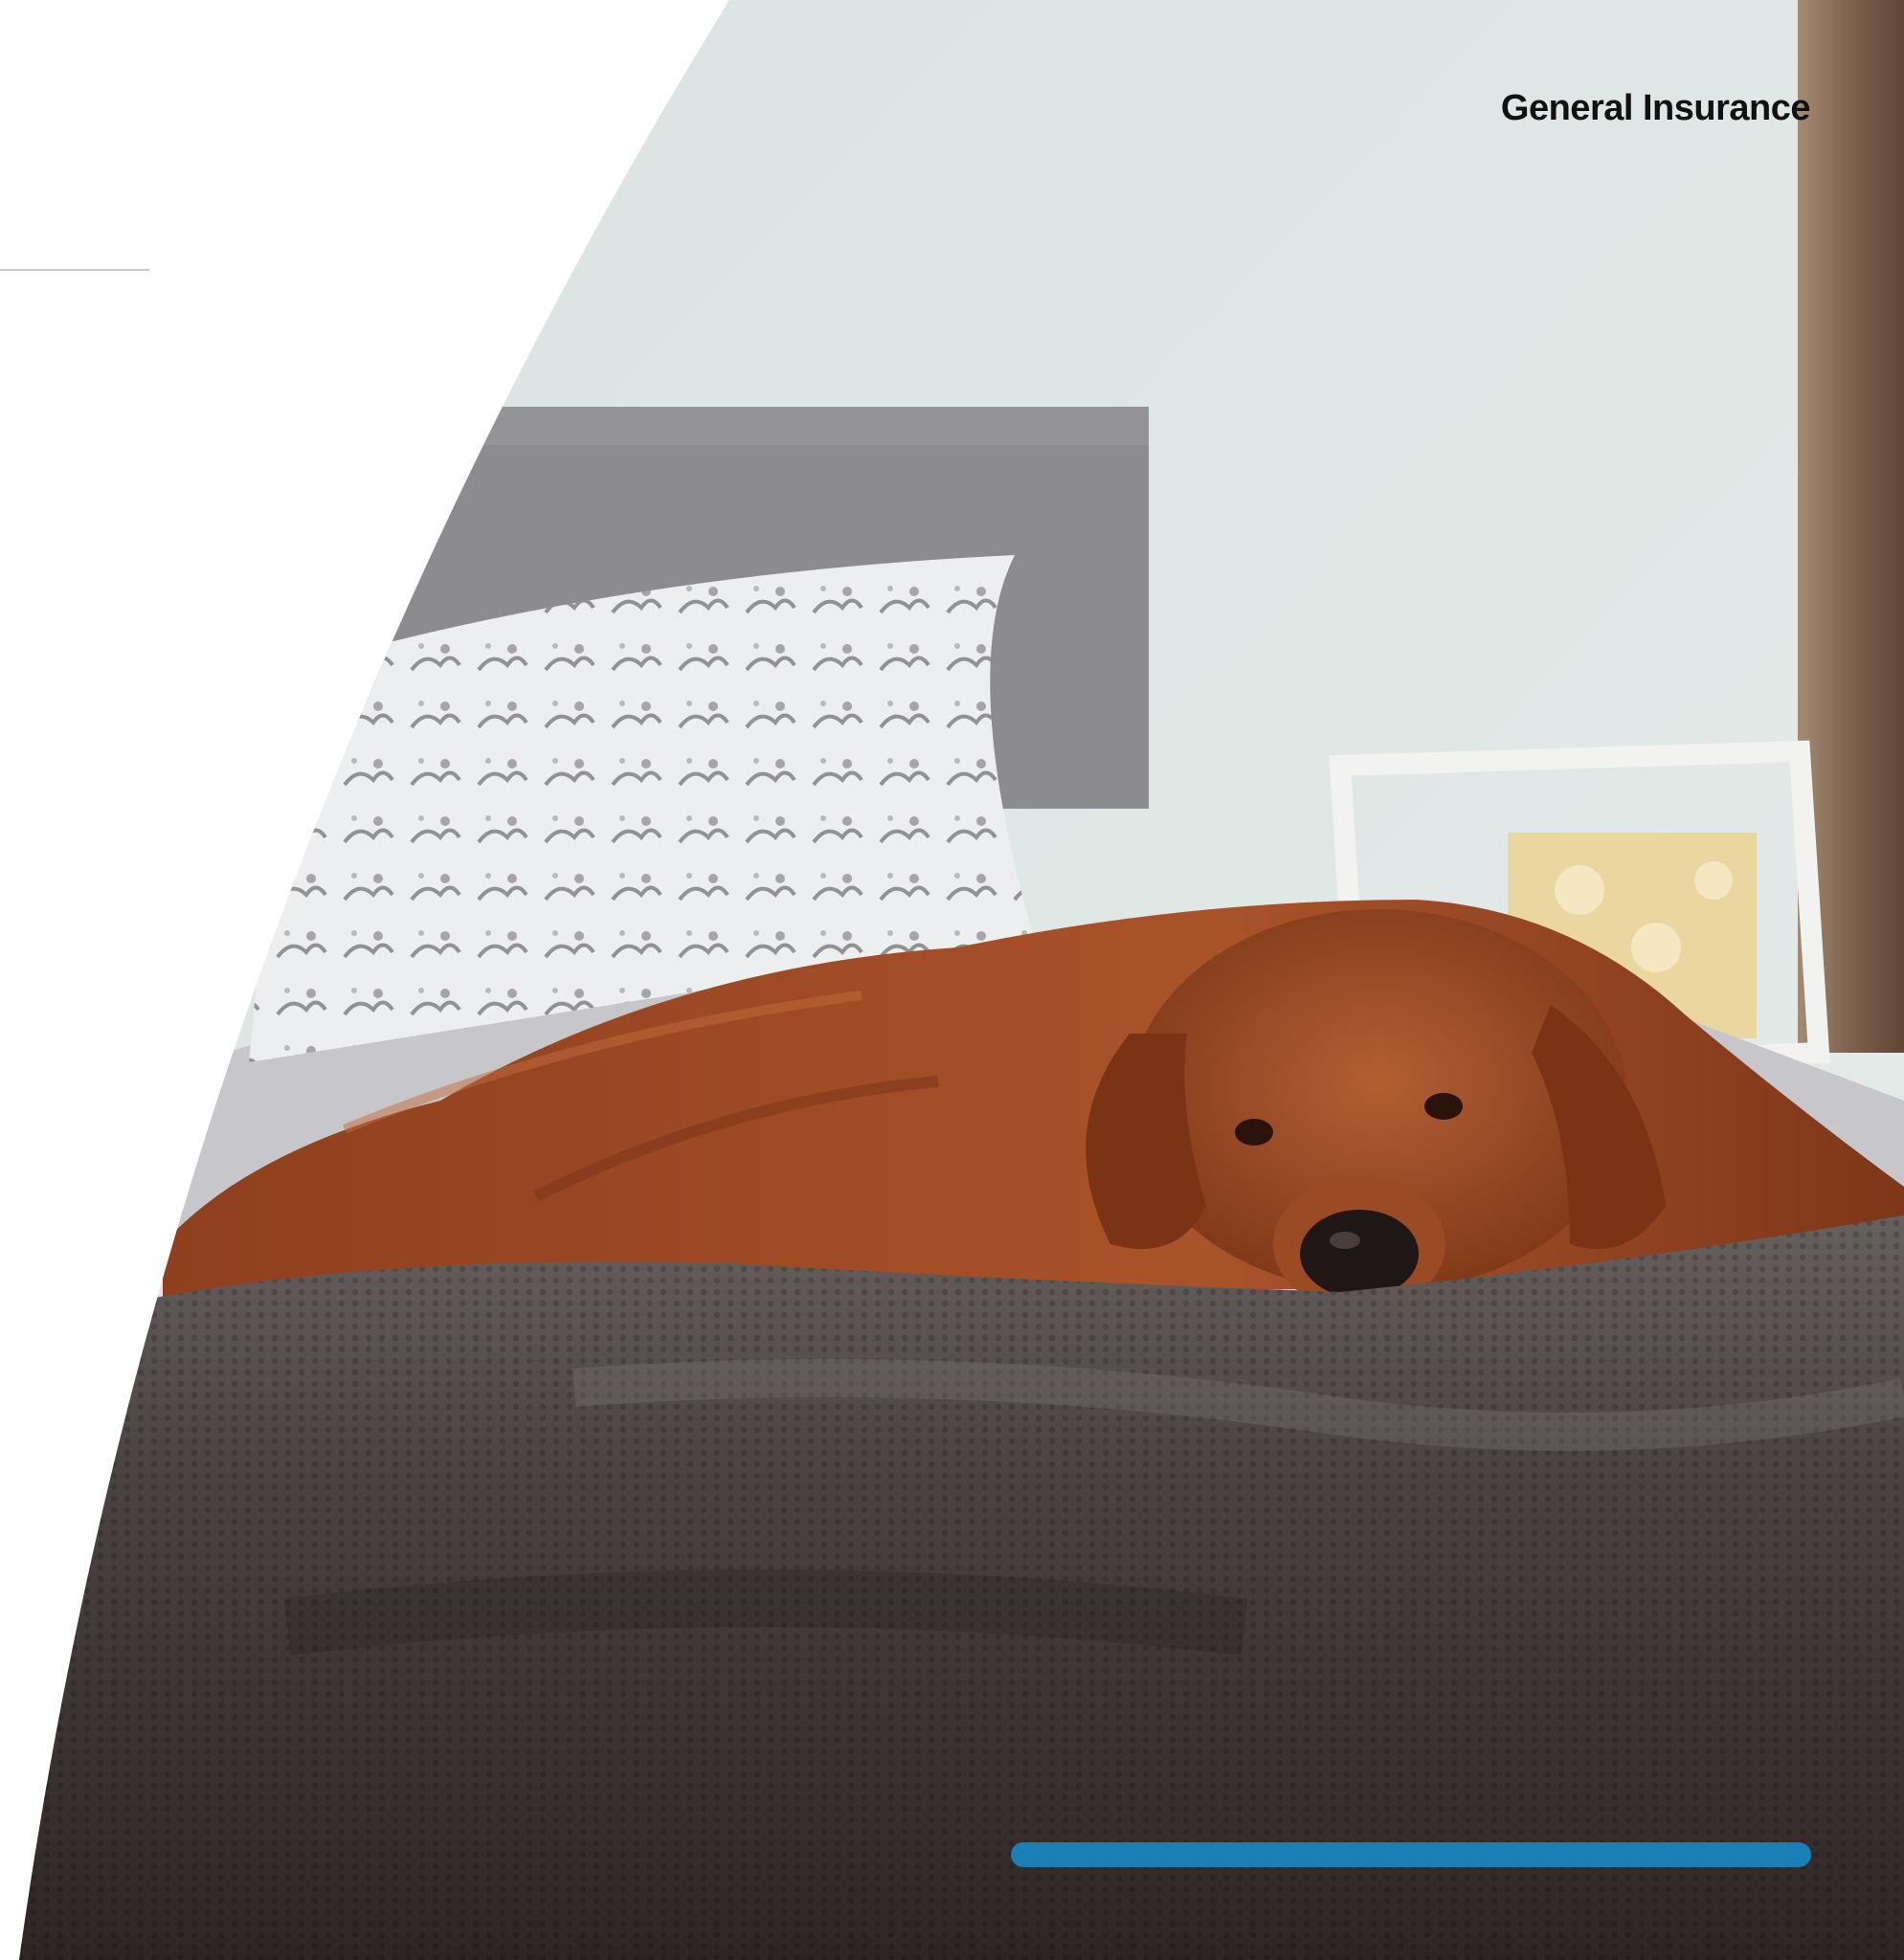 The image size is (1904, 1960). I want to click on header-label: General Insurance, so click(1655, 108).